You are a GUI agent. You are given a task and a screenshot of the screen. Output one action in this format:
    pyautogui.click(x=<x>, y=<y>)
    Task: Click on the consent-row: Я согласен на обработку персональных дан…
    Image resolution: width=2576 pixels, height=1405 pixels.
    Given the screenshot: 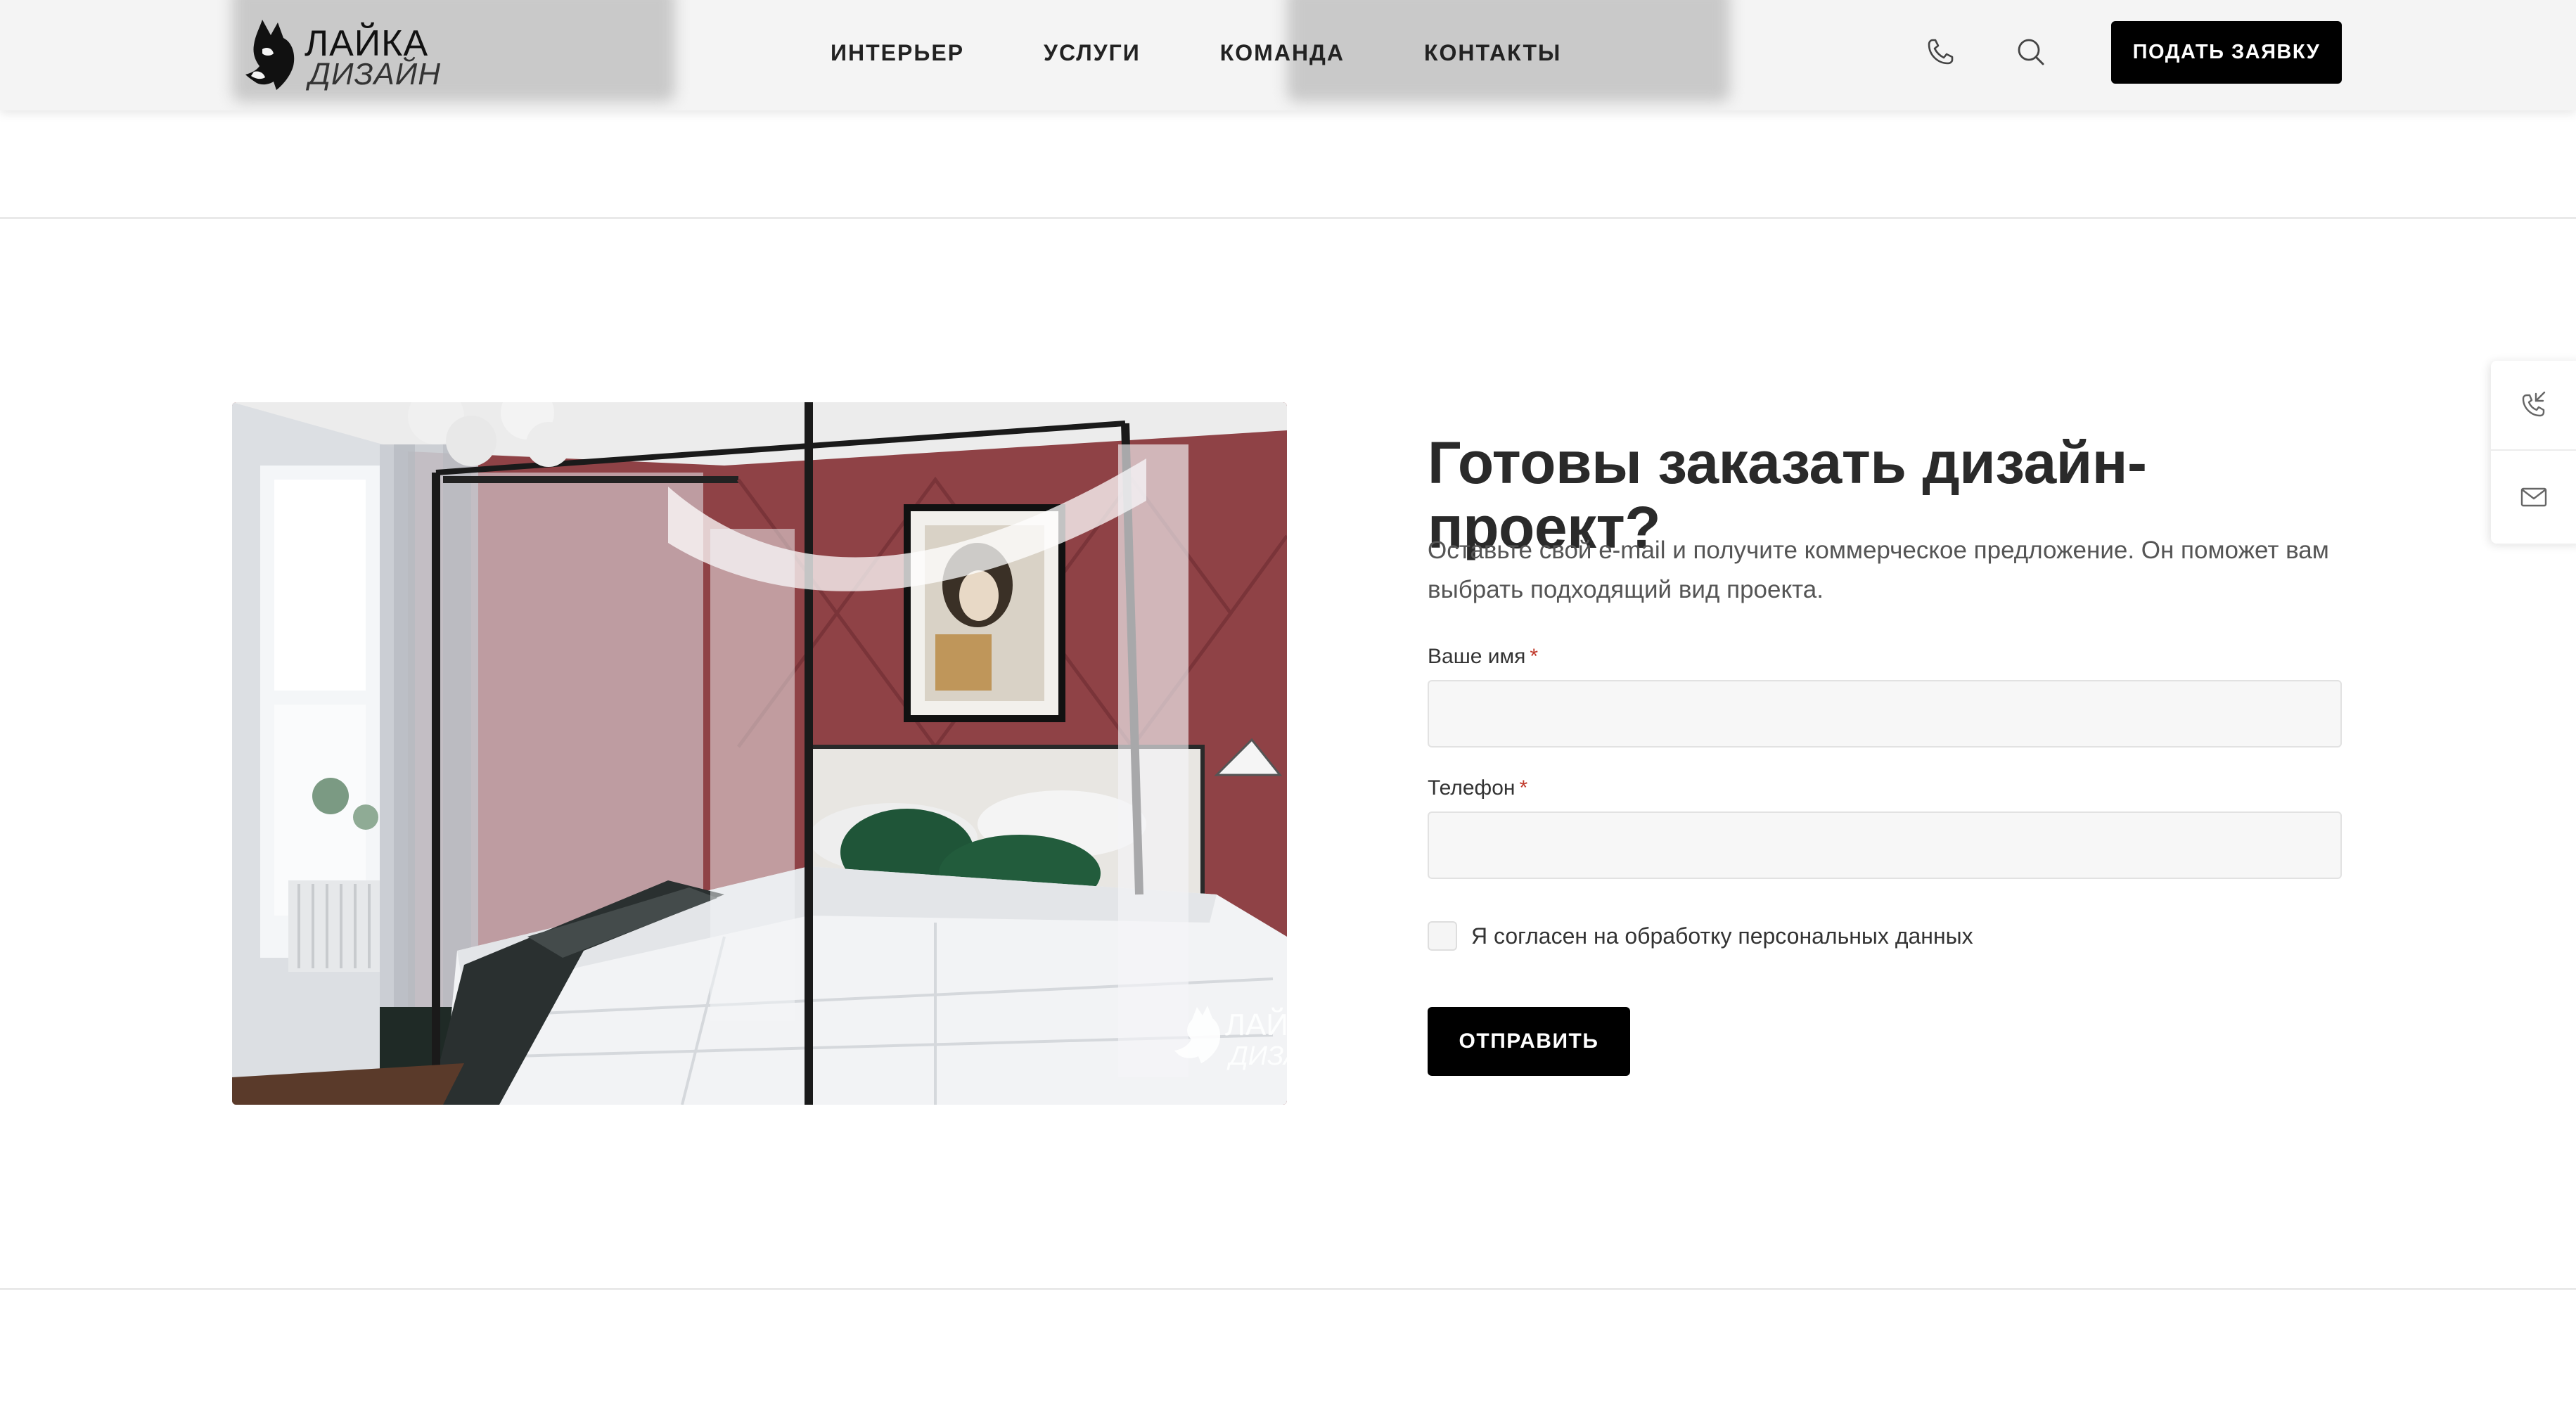 What is the action you would take?
    pyautogui.click(x=1700, y=936)
    